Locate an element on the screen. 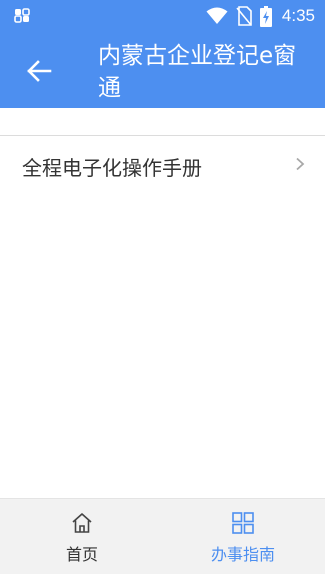 The image size is (325, 574). list-item-label: 全程电子化操作手册 is located at coordinates (112, 168).